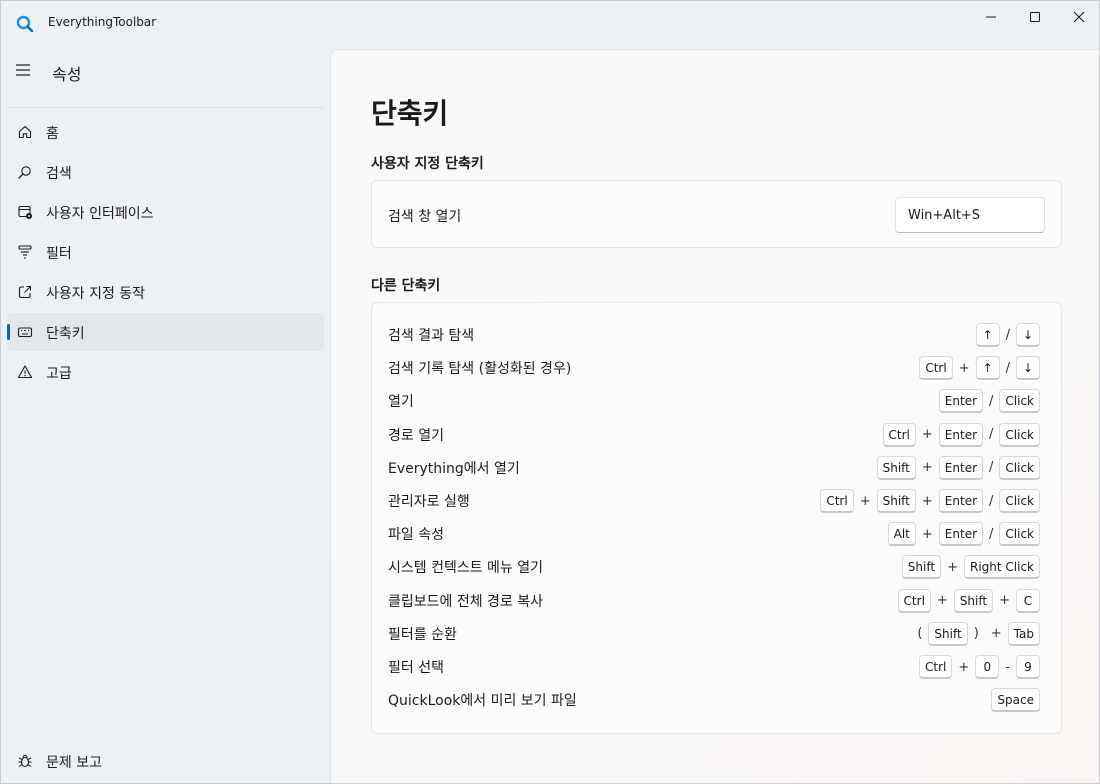 The width and height of the screenshot is (1100, 784). What do you see at coordinates (1028, 335) in the screenshot?
I see `key-cap: ↓` at bounding box center [1028, 335].